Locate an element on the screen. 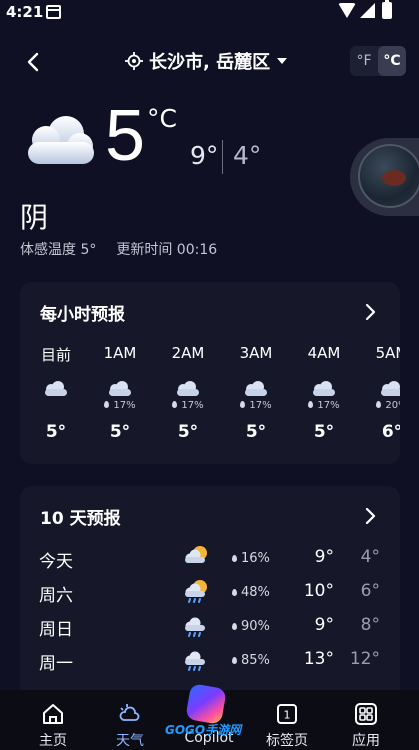 The width and height of the screenshot is (419, 750). wifi-icon is located at coordinates (347, 10).